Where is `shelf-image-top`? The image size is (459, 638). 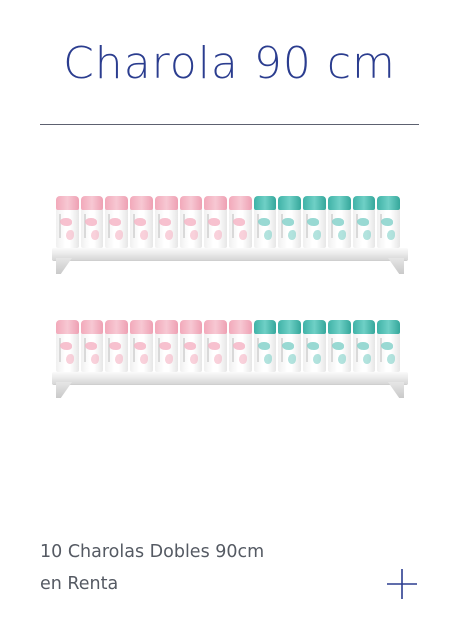
shelf-image-top is located at coordinates (230, 236).